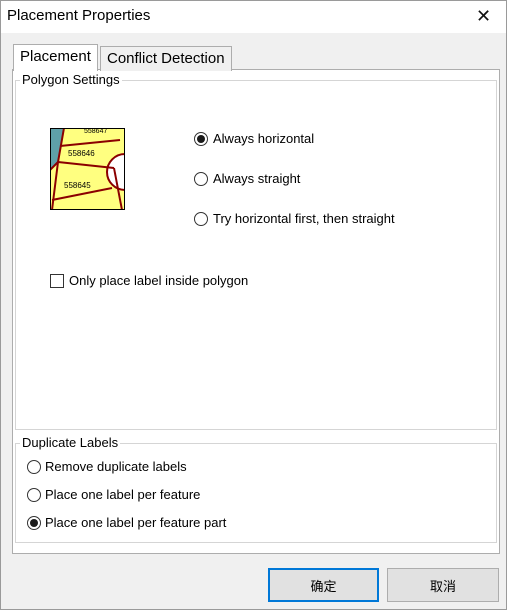 Image resolution: width=507 pixels, height=610 pixels. What do you see at coordinates (264, 138) in the screenshot?
I see `label-always-horizontal: Always horizontal` at bounding box center [264, 138].